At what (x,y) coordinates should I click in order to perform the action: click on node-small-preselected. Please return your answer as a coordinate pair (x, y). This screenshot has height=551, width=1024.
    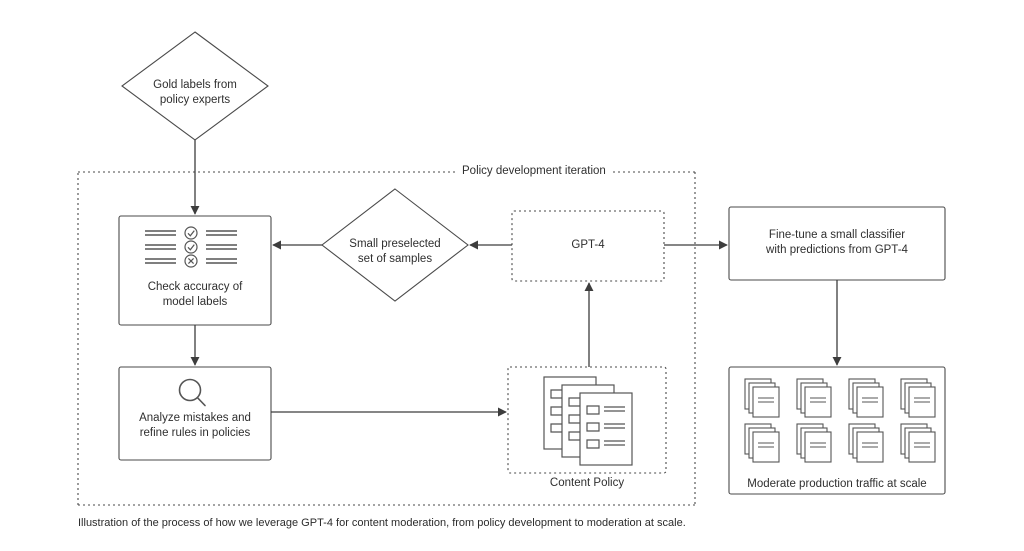
    Looking at the image, I should click on (395, 245).